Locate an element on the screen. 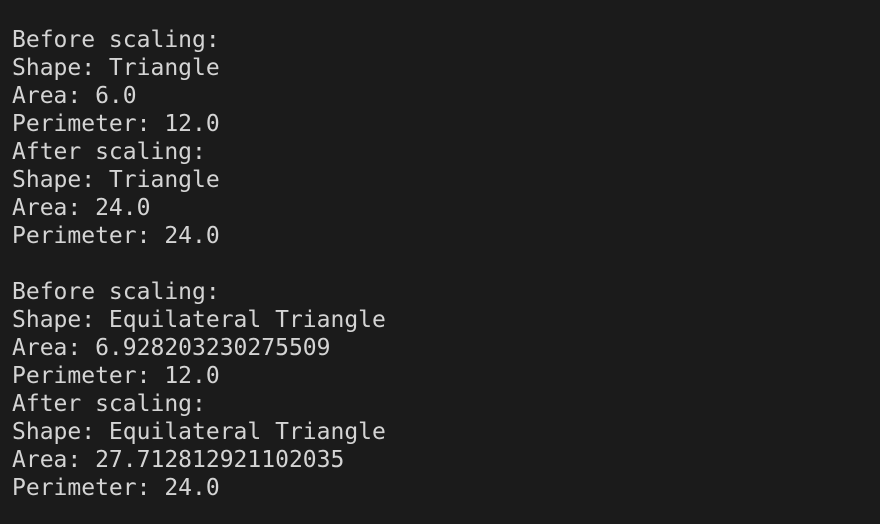 The image size is (880, 524). area-line: Area: 24.0 is located at coordinates (81, 208).